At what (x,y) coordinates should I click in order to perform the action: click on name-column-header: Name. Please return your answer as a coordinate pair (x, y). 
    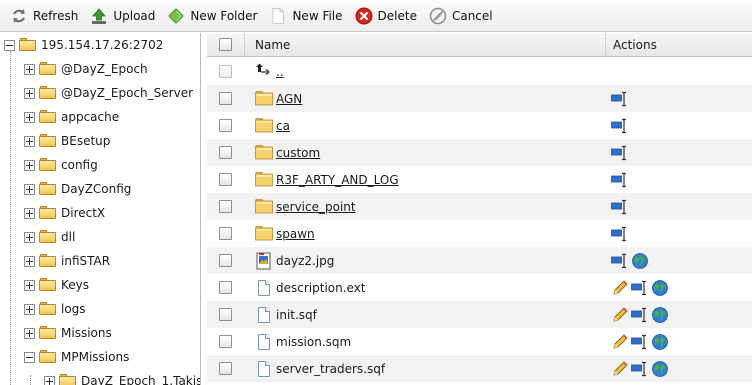
    Looking at the image, I should click on (425, 45).